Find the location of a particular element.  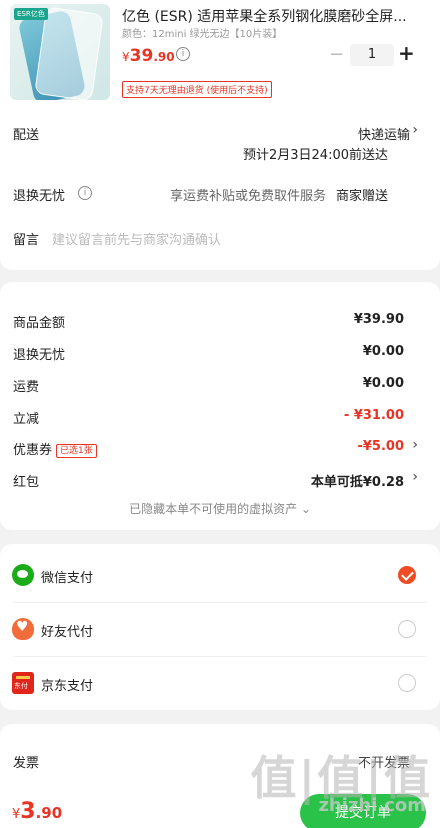

wechat-pay-icon is located at coordinates (23, 575).